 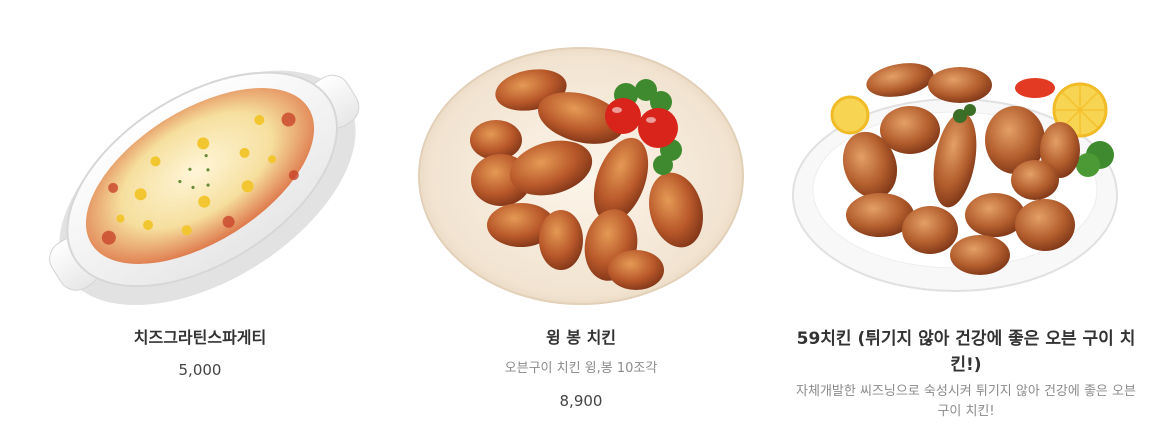 I want to click on menu-item-title: 59치킨 (튀기지 않아 건강에 좋은 오븐 구이 치킨!), so click(x=966, y=352).